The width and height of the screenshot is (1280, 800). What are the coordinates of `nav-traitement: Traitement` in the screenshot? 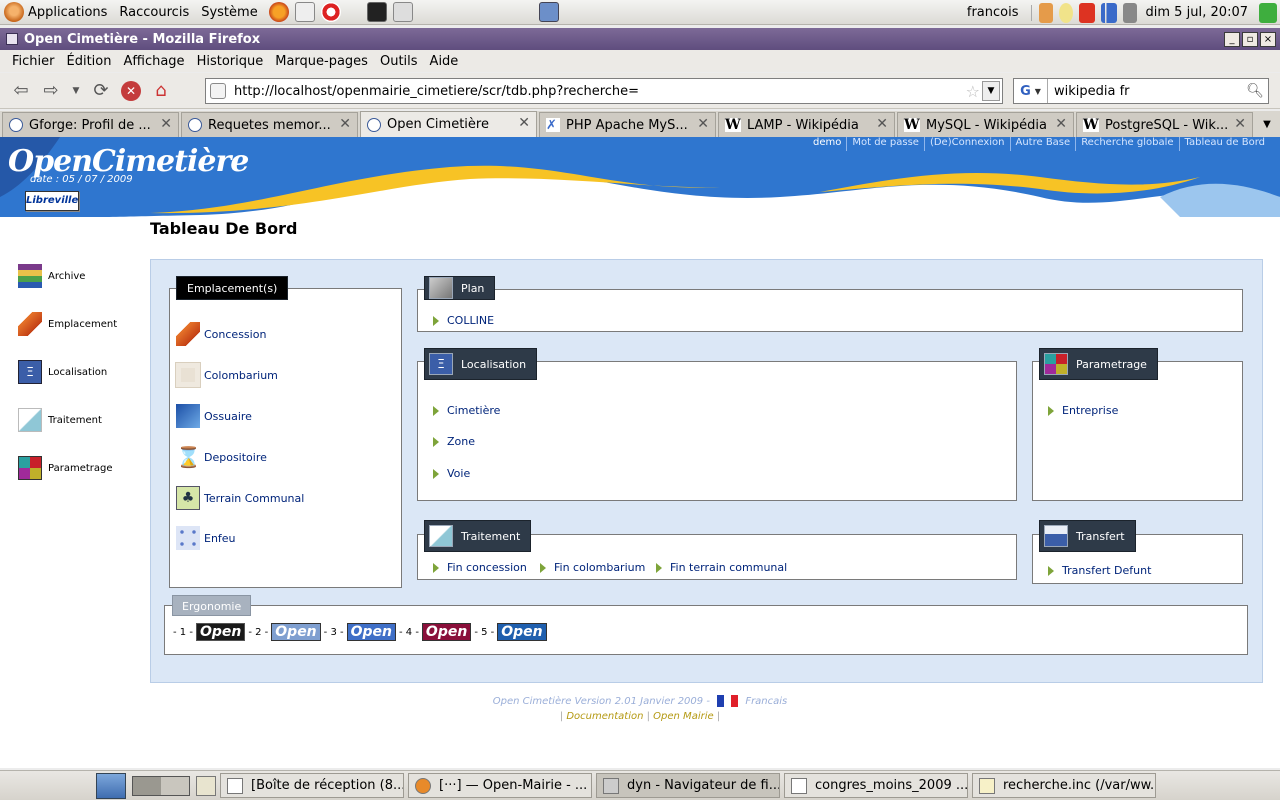 It's located at (78, 420).